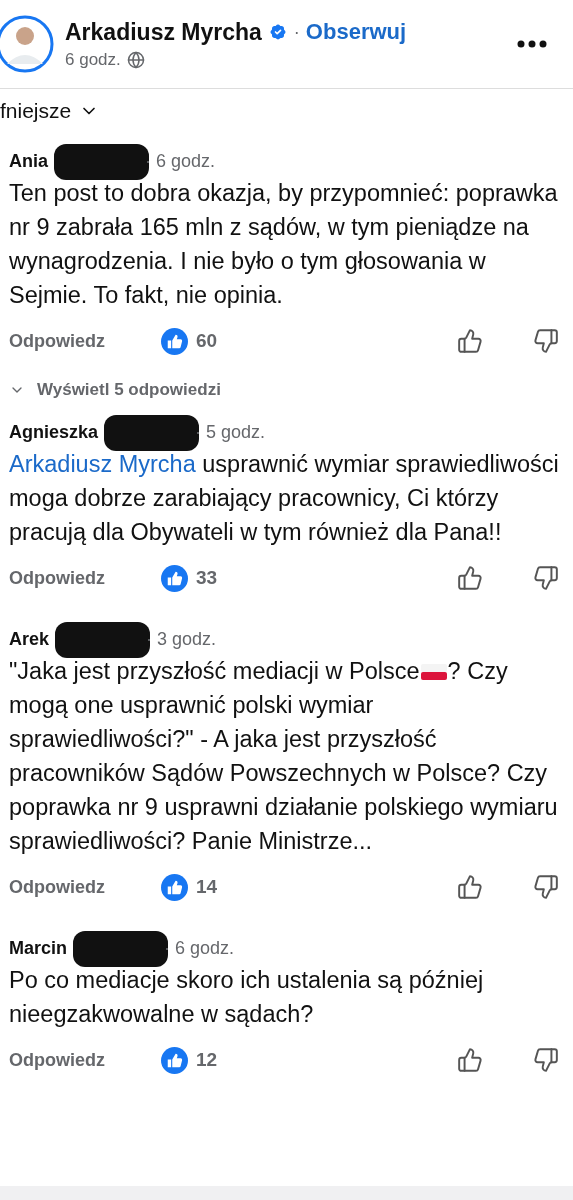 This screenshot has width=573, height=1200. Describe the element at coordinates (433, 672) in the screenshot. I see `flag-icon` at that location.